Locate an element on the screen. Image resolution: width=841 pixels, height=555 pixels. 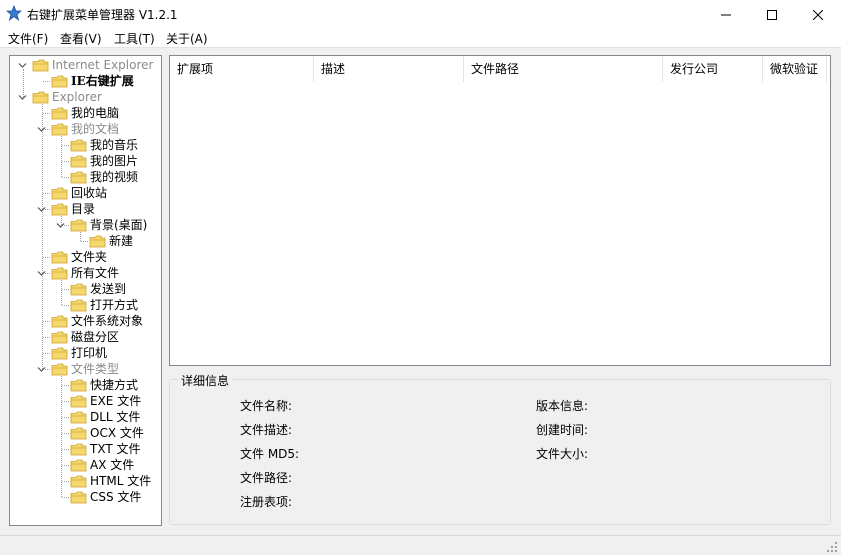
tree-item-label: IE右键扩展 is located at coordinates (102, 81).